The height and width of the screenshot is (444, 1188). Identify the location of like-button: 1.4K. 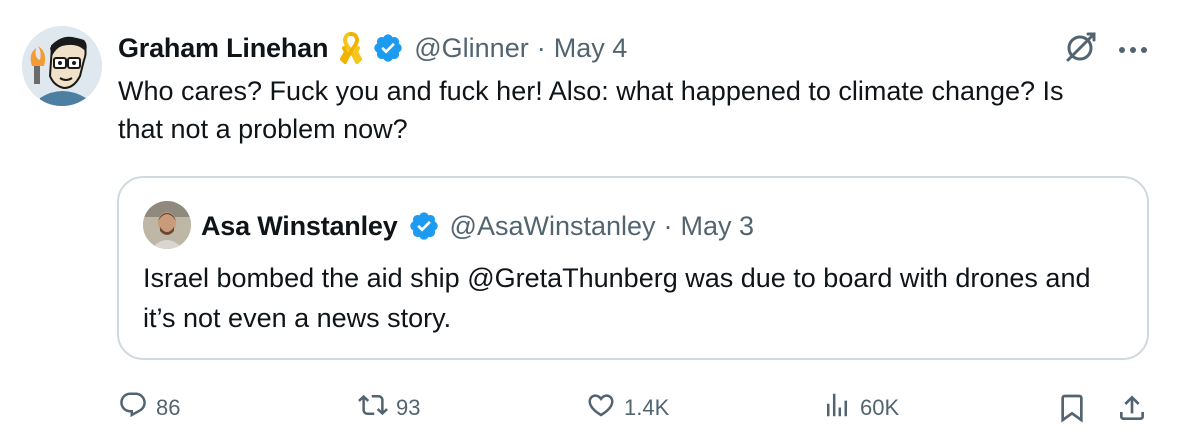
(627, 408).